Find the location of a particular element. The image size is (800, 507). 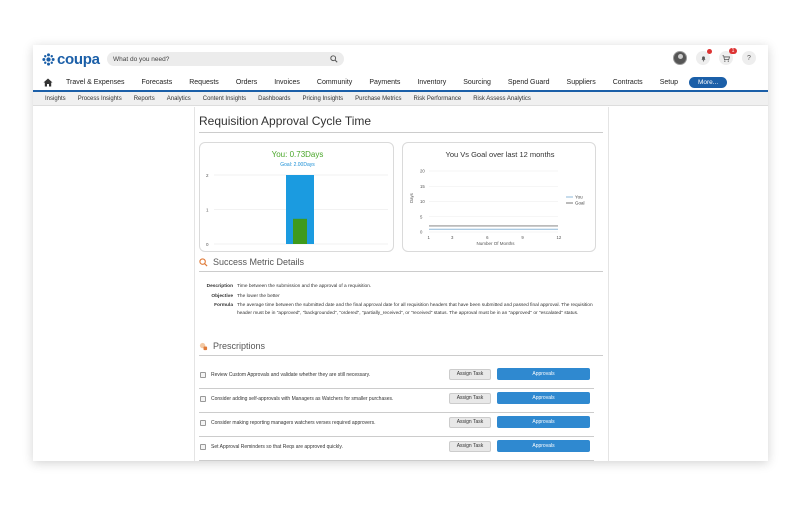

trend-x-tick: 3 is located at coordinates (452, 237).